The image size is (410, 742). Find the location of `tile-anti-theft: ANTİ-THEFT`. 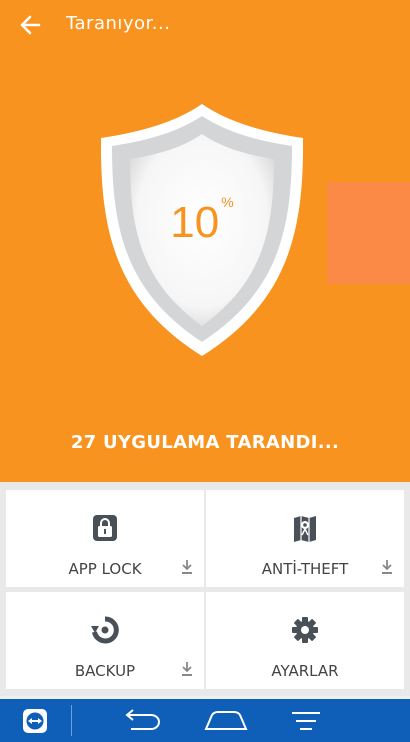

tile-anti-theft: ANTİ-THEFT is located at coordinates (305, 538).